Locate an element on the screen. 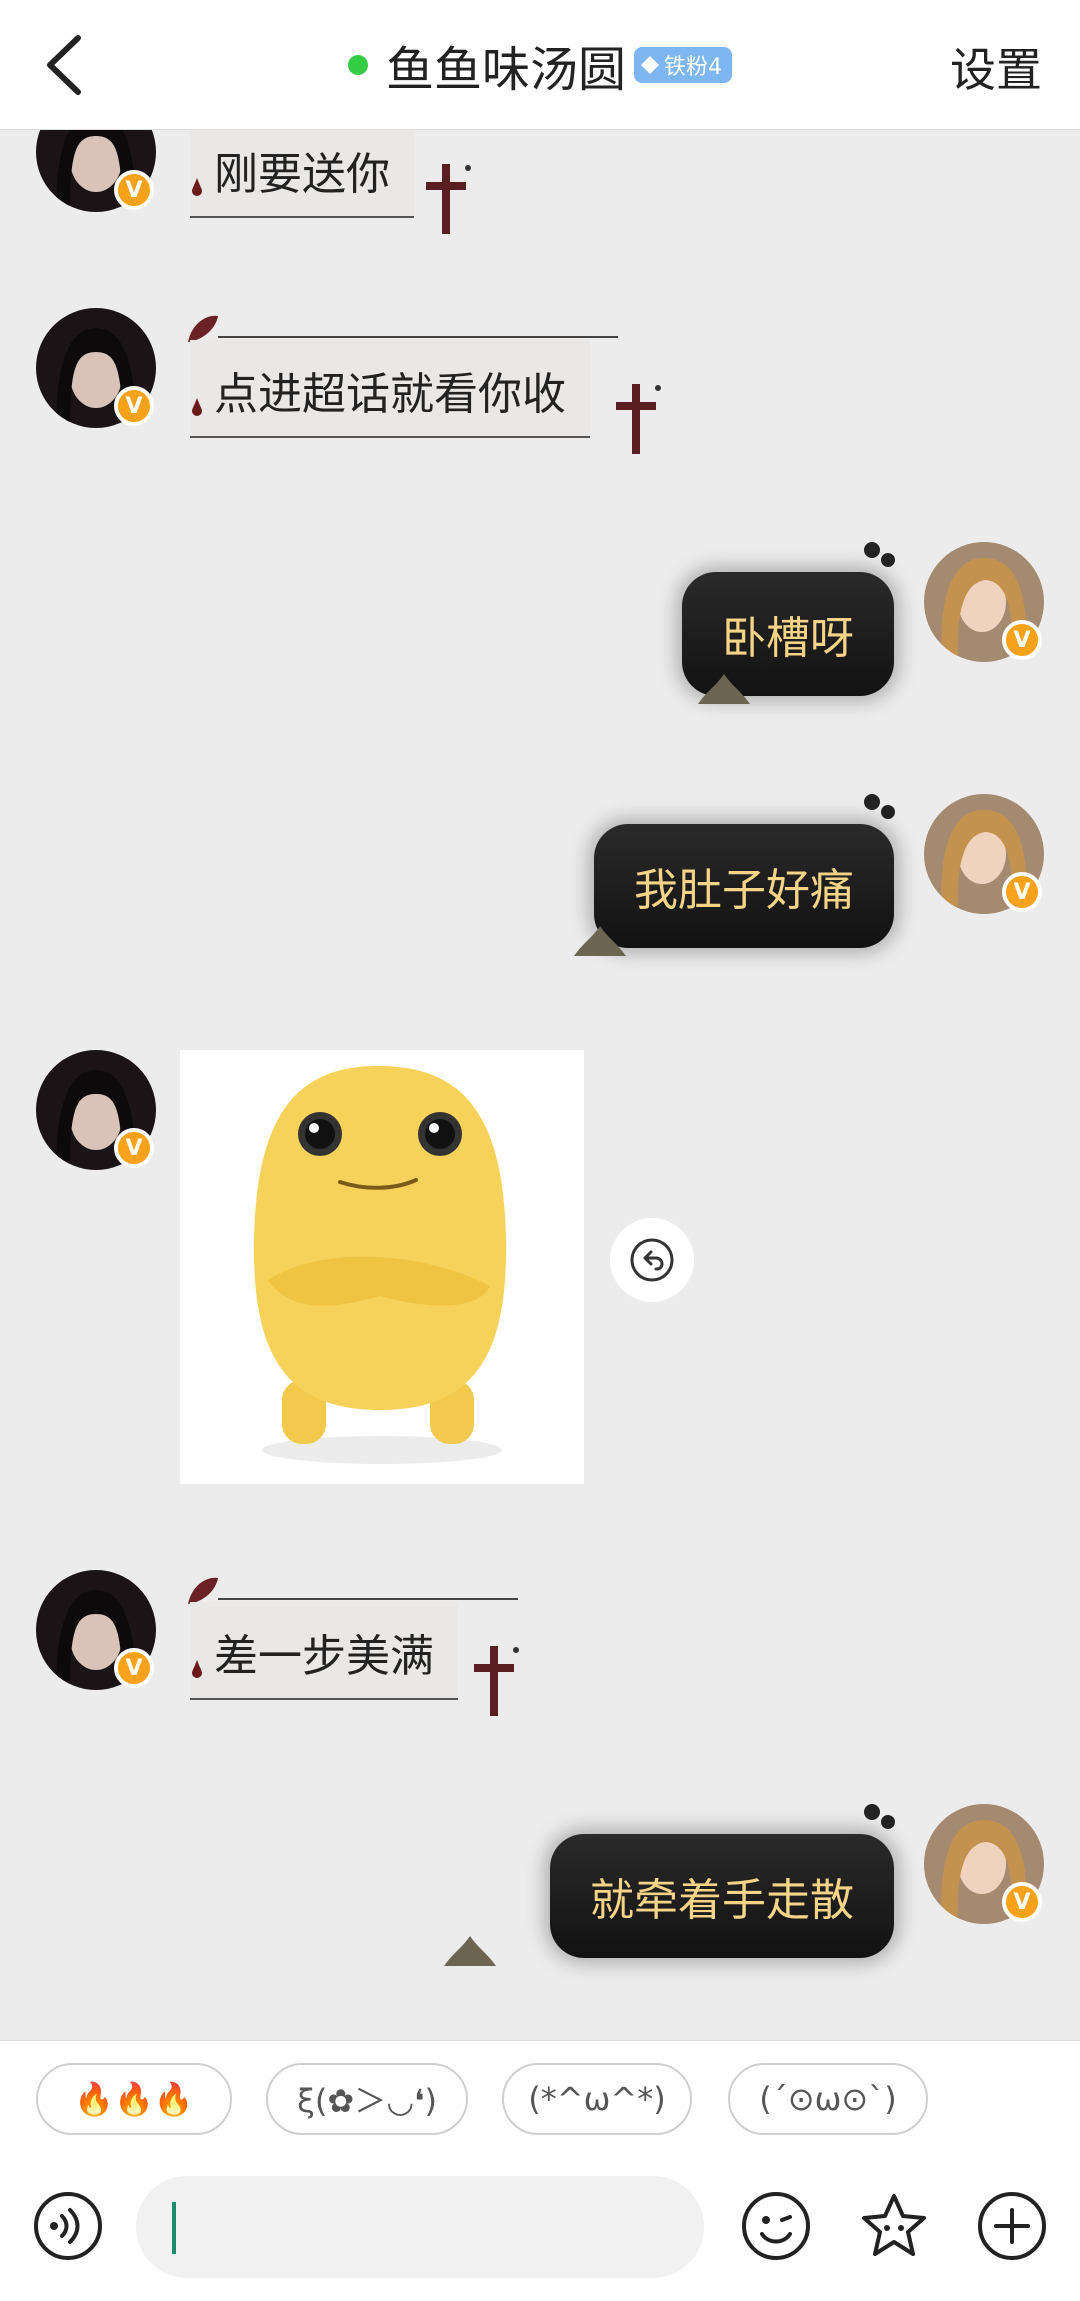 This screenshot has width=1080, height=2301. yellow-creature-sticker is located at coordinates (382, 1267).